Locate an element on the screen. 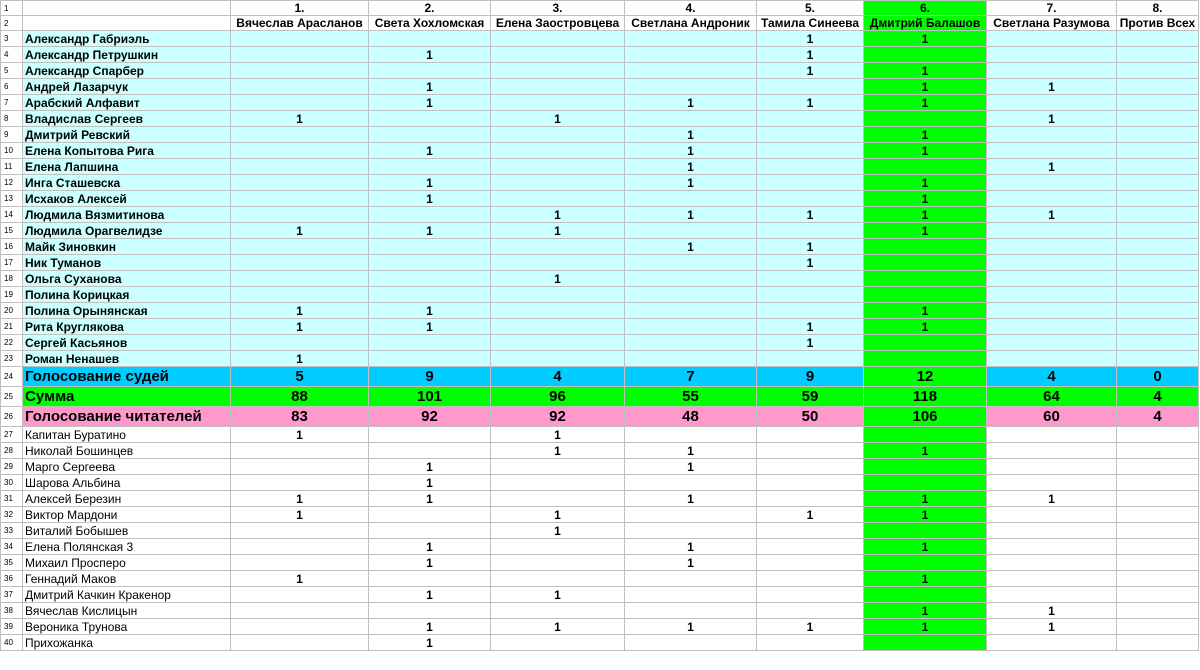  row-number: 35 is located at coordinates (11, 562).